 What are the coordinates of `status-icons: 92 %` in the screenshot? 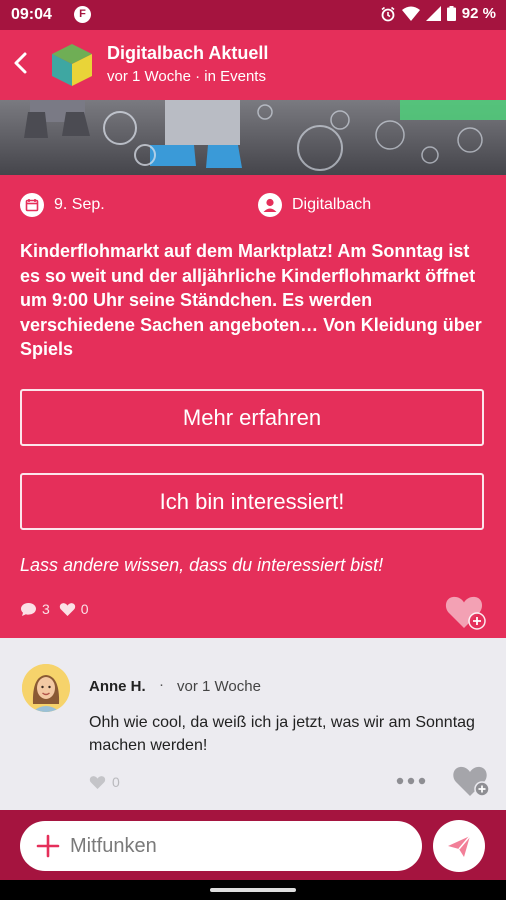 It's located at (438, 13).